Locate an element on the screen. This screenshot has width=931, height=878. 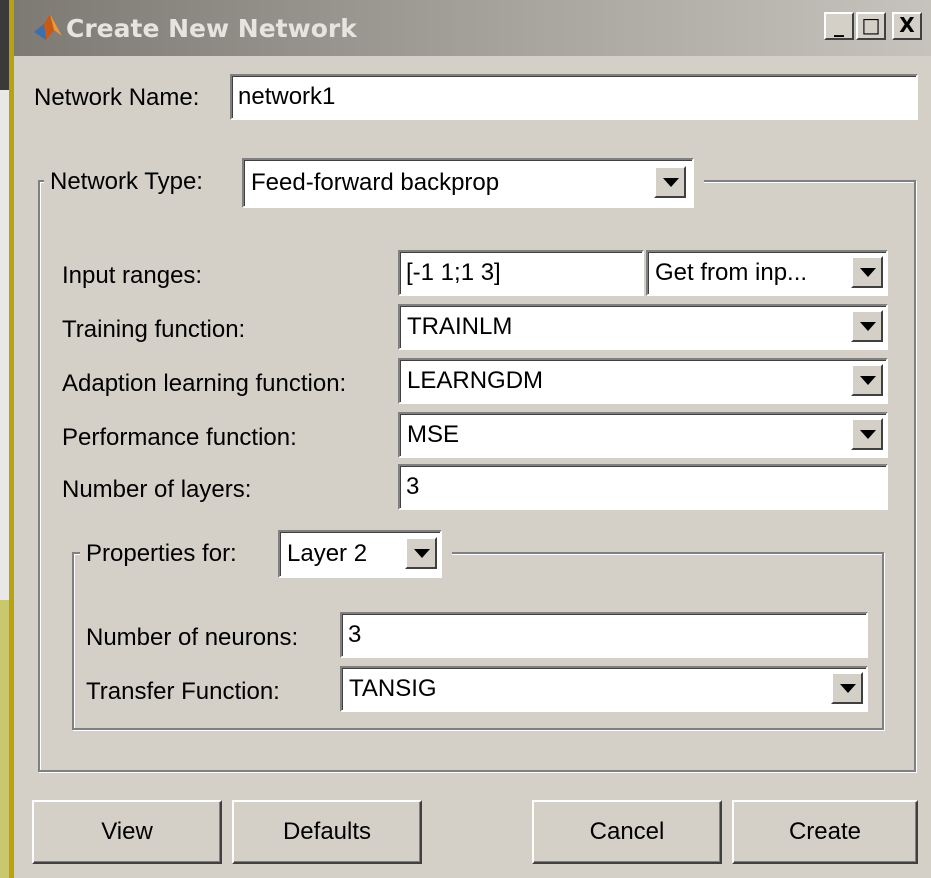
input-ranges-label: Input ranges: is located at coordinates (132, 275).